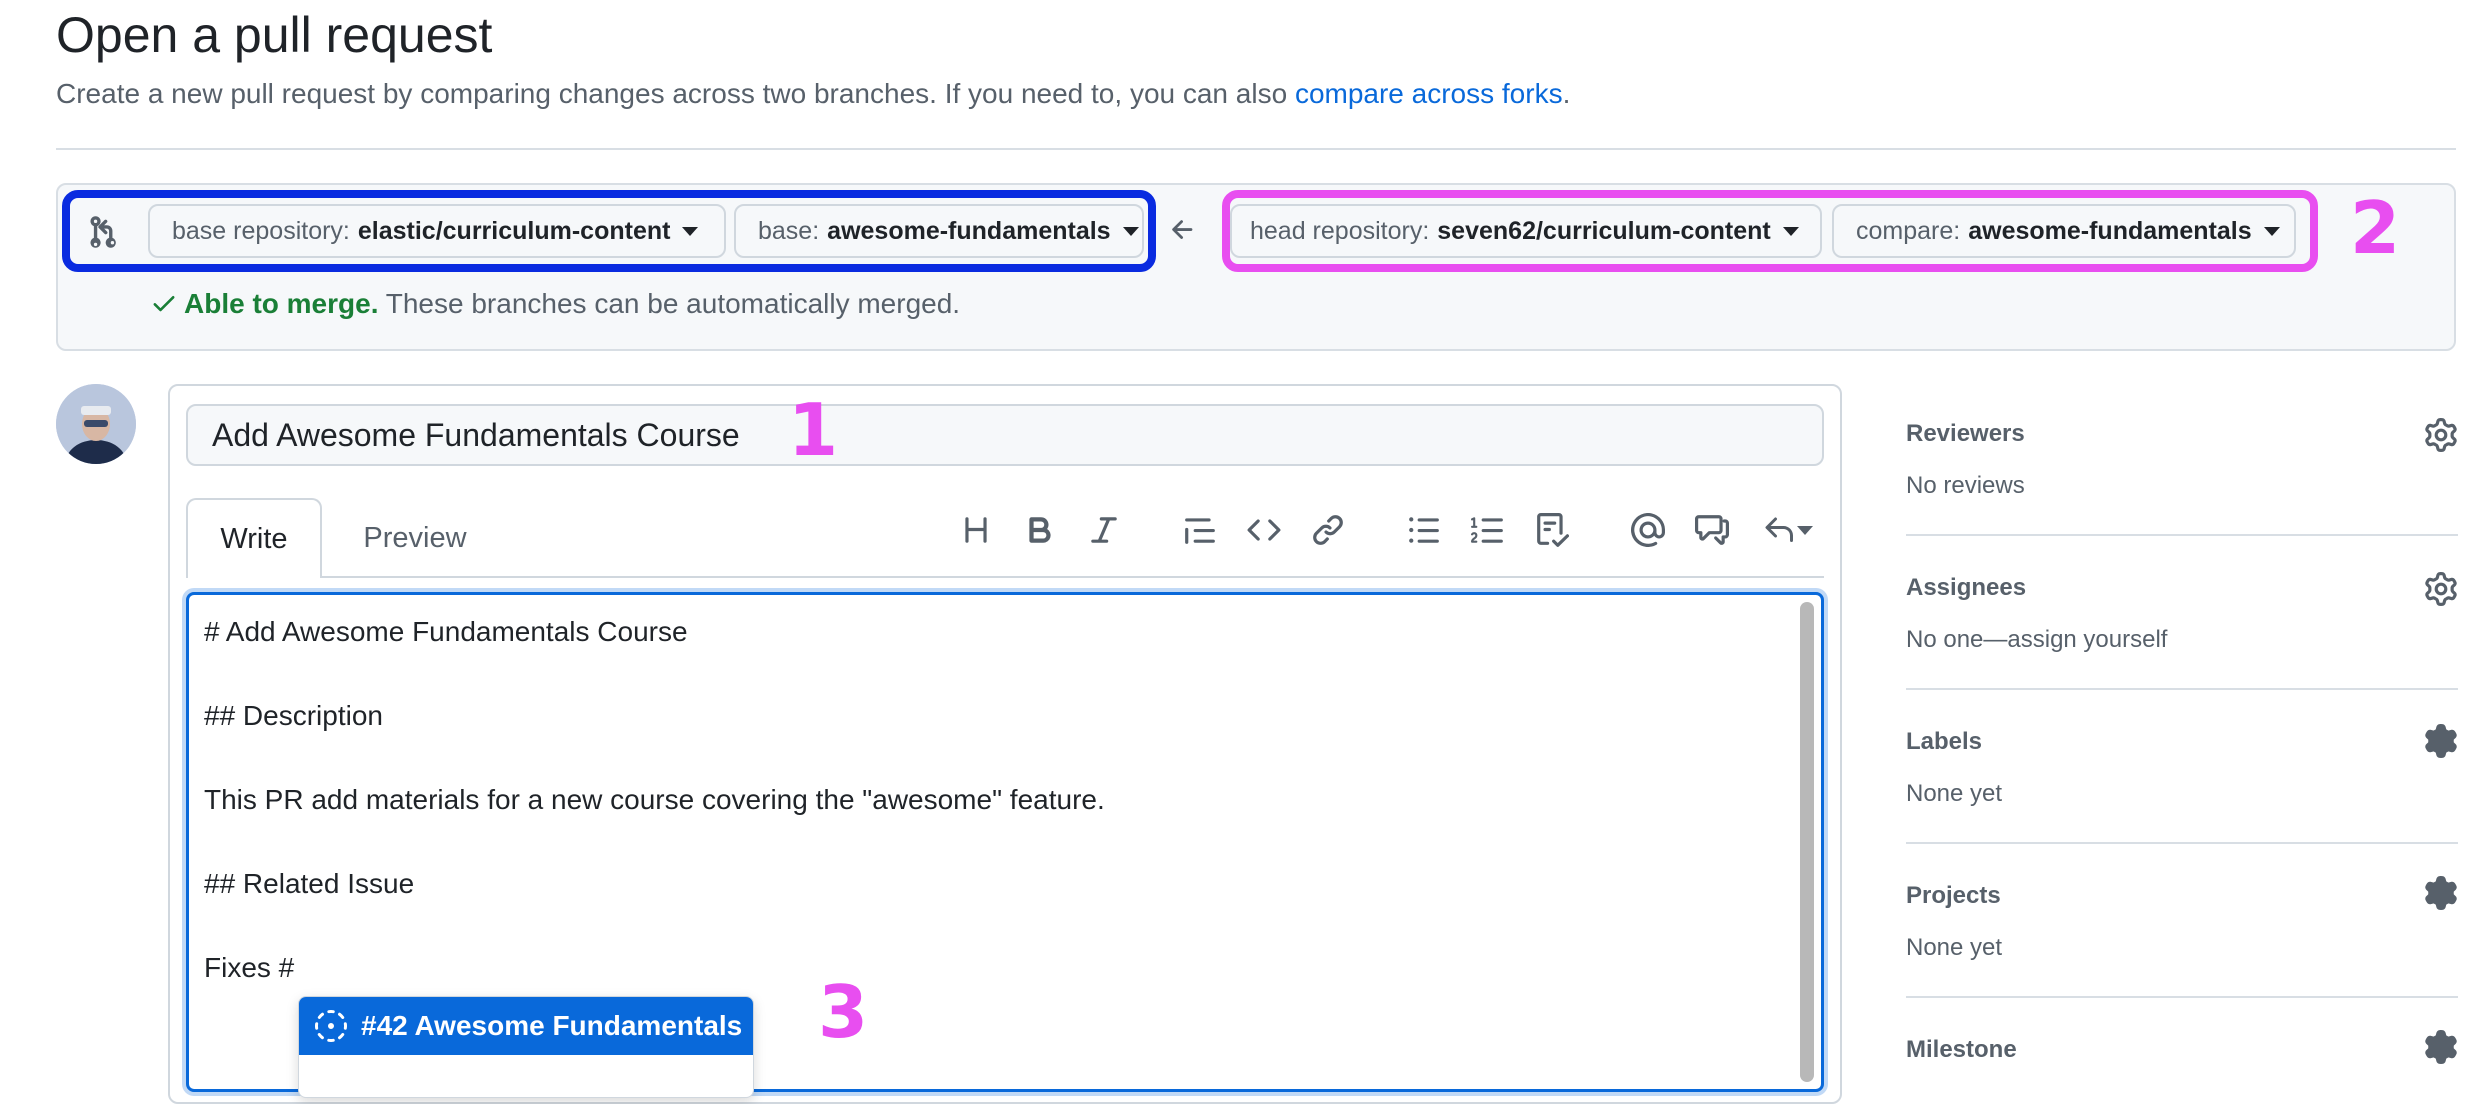 Image resolution: width=2482 pixels, height=1104 pixels. I want to click on mention-icon, so click(1648, 530).